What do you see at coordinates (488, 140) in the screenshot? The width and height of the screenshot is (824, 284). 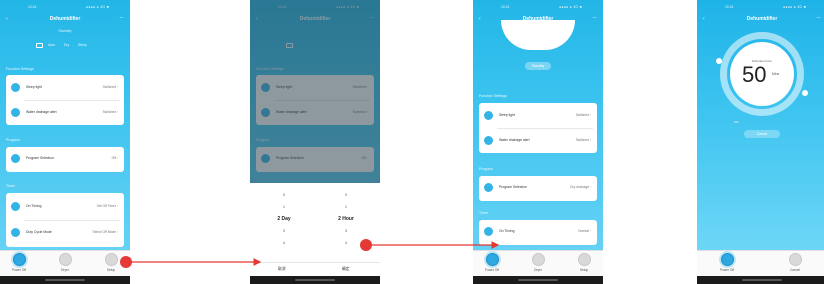 I see `water-icon` at bounding box center [488, 140].